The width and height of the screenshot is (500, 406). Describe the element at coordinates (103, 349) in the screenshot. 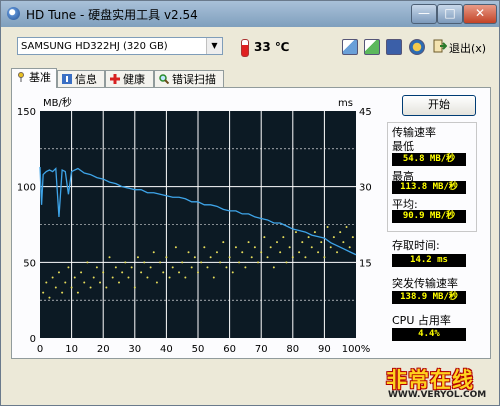

I see `x-tick-label: 20` at that location.